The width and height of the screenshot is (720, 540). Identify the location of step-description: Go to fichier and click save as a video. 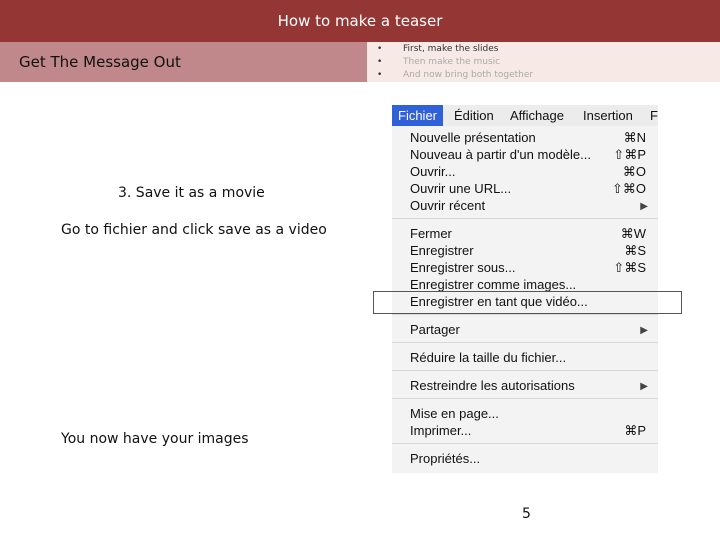
(194, 230).